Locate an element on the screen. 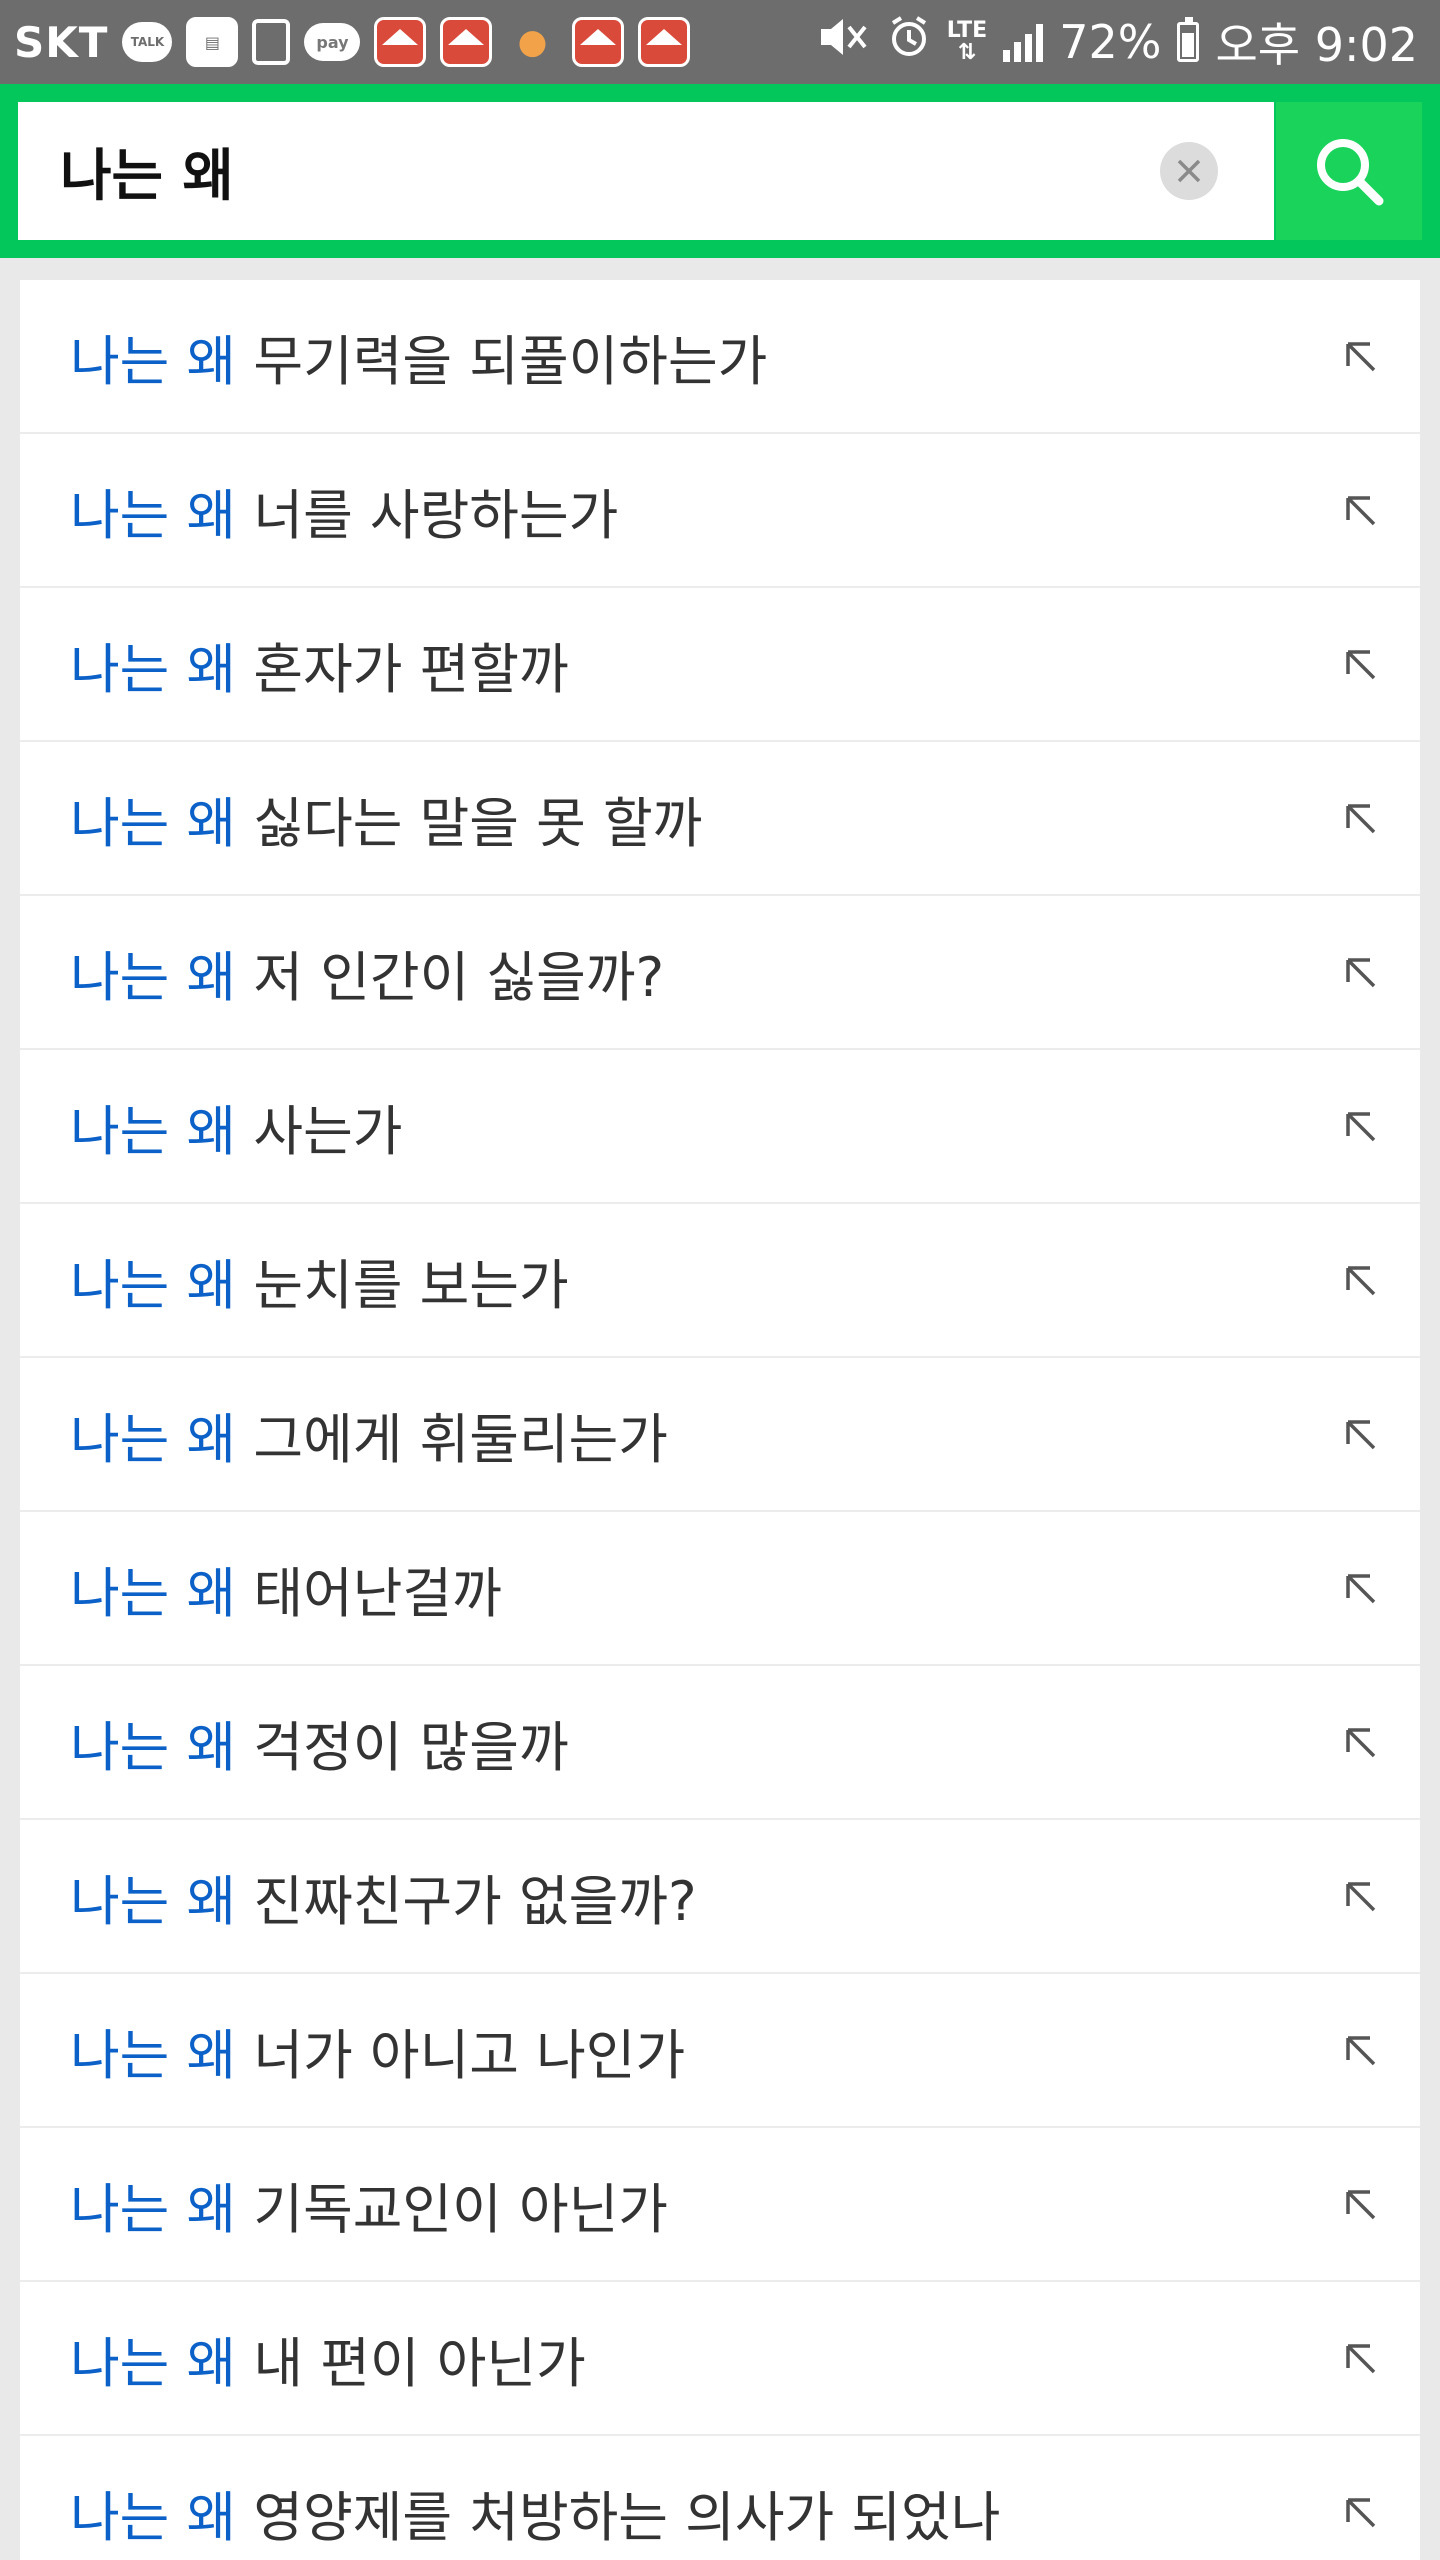  search-icon is located at coordinates (1350, 172).